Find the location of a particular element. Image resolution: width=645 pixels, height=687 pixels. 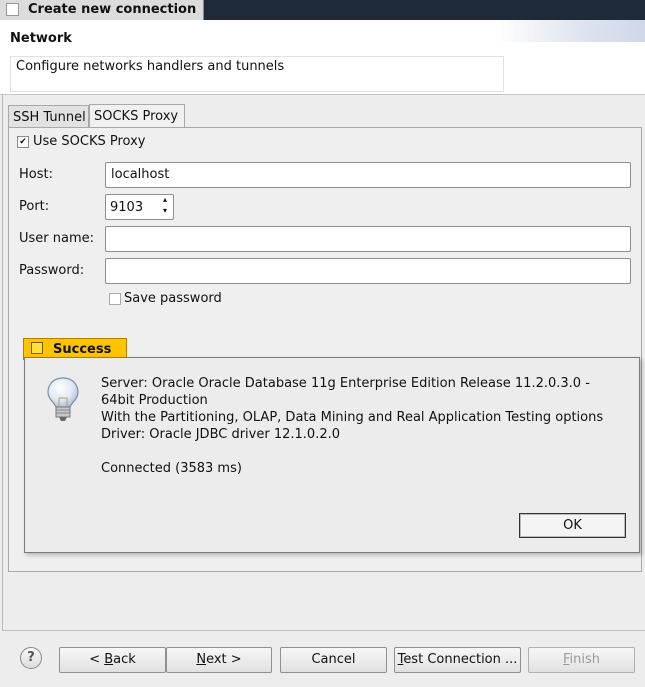

password-field is located at coordinates (368, 271).